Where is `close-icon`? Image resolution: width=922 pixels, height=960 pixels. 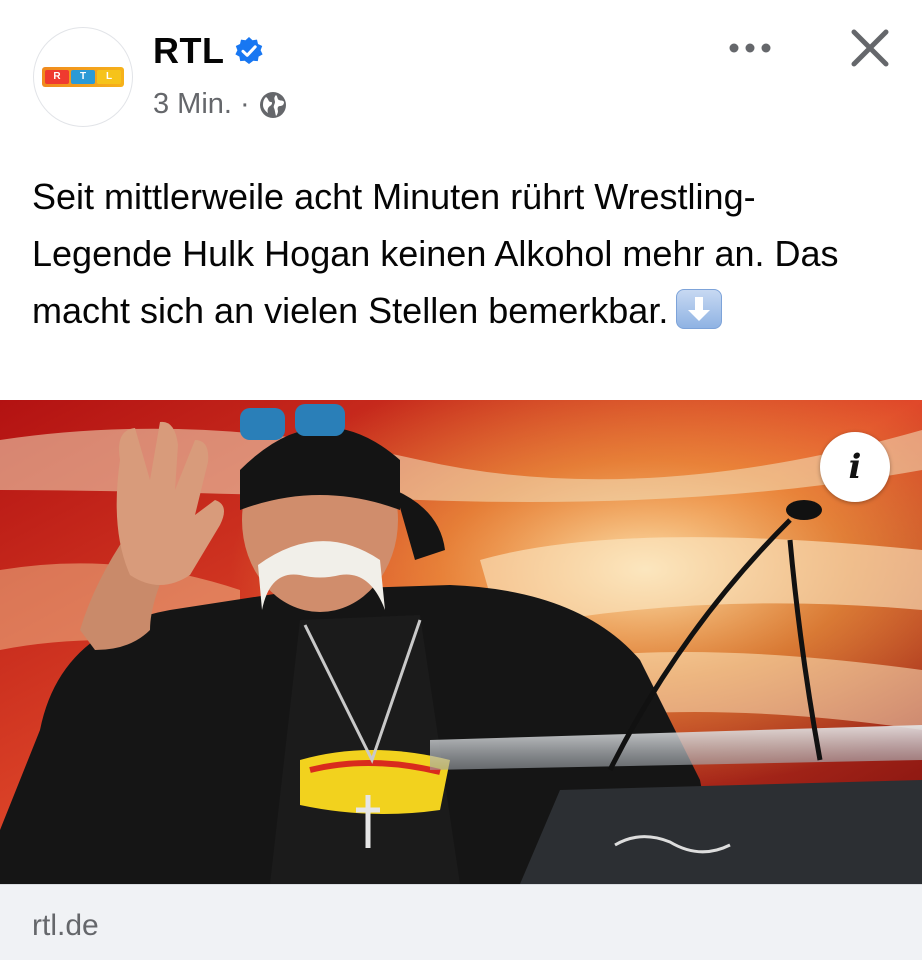 close-icon is located at coordinates (870, 48).